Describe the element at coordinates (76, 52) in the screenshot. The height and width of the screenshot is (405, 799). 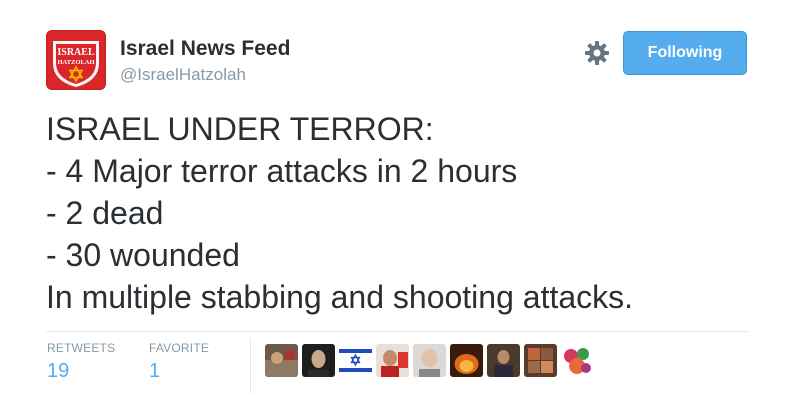
I see `avatar-text-top: ISRAEL` at that location.